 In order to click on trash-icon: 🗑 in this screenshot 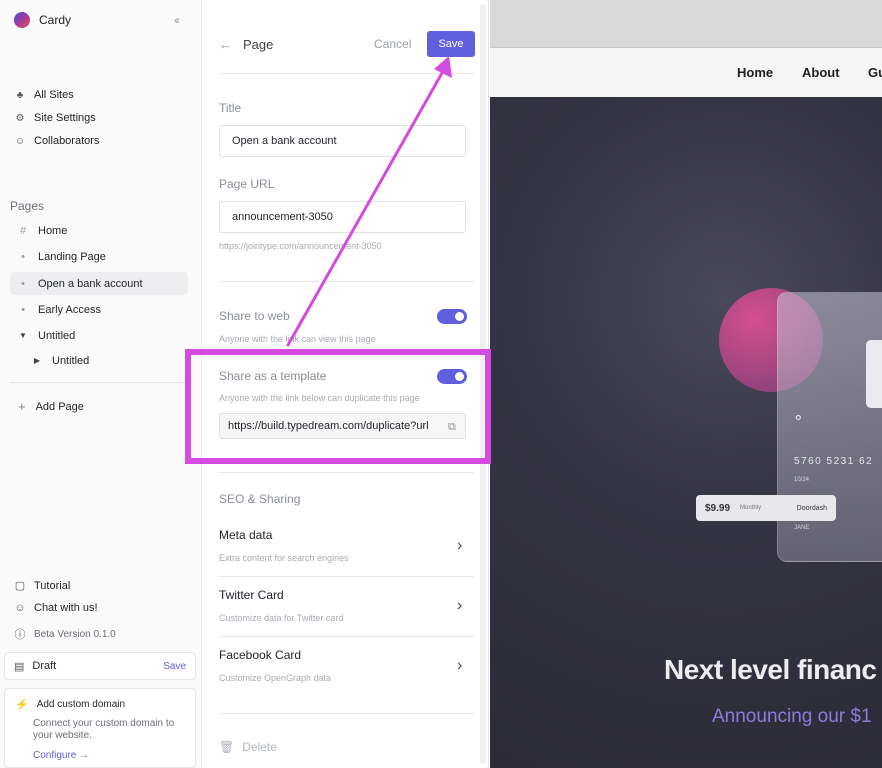, I will do `click(227, 747)`.